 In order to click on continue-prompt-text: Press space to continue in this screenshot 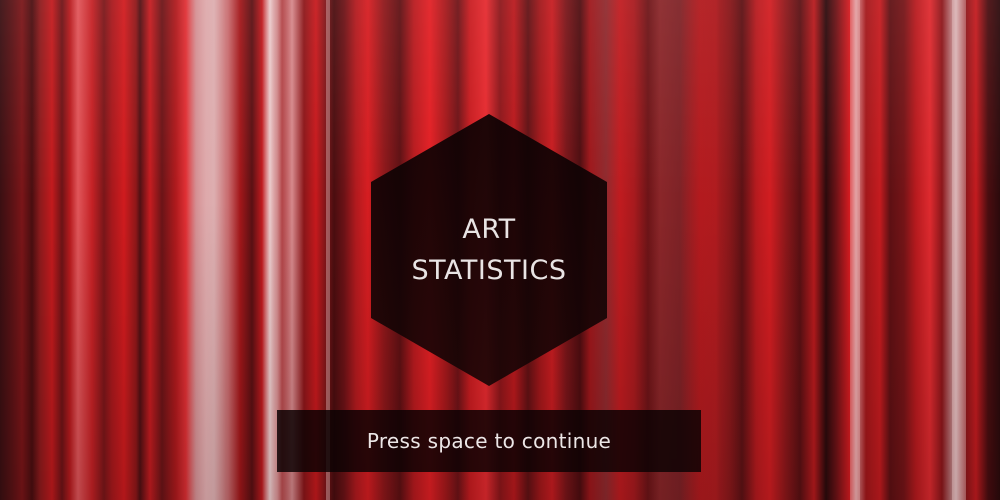, I will do `click(489, 441)`.